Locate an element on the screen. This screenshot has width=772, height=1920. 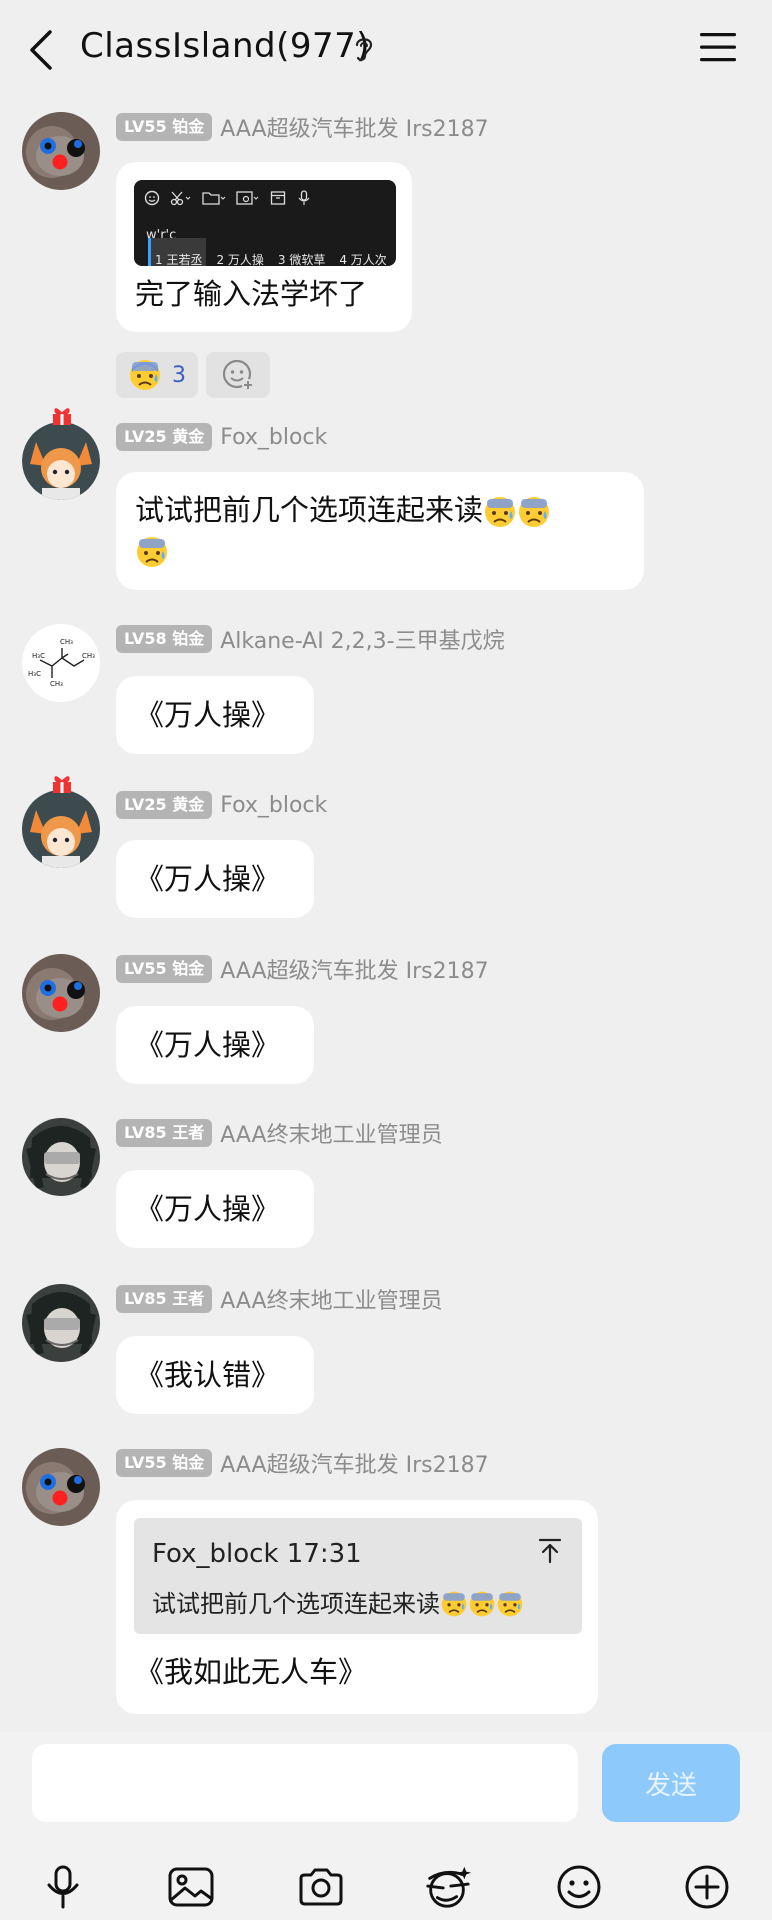
message-bubble: 《我认错》 is located at coordinates (215, 1375).